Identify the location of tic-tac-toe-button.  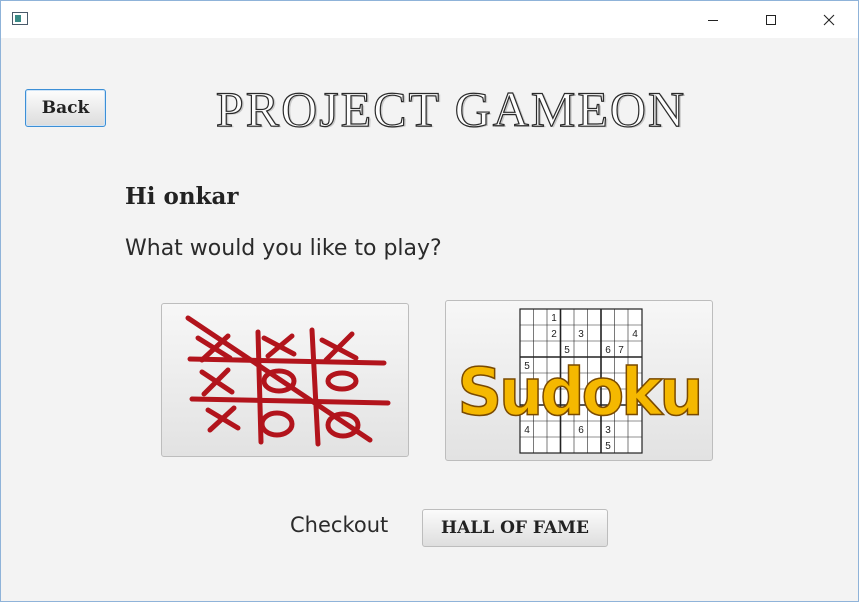
(285, 380).